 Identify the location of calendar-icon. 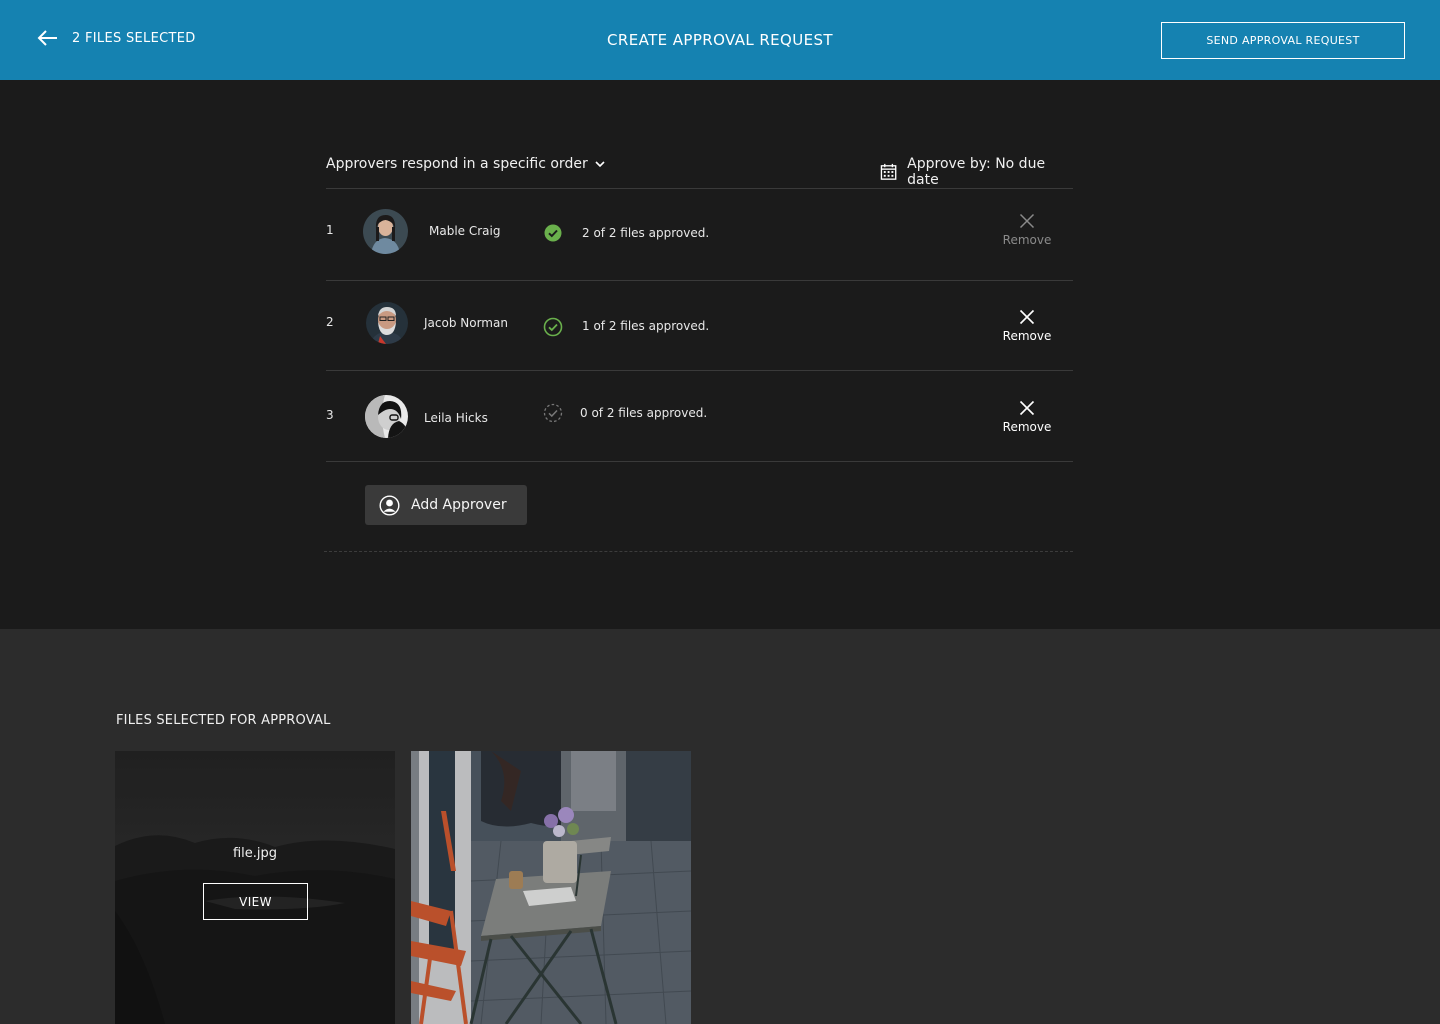
(888, 171).